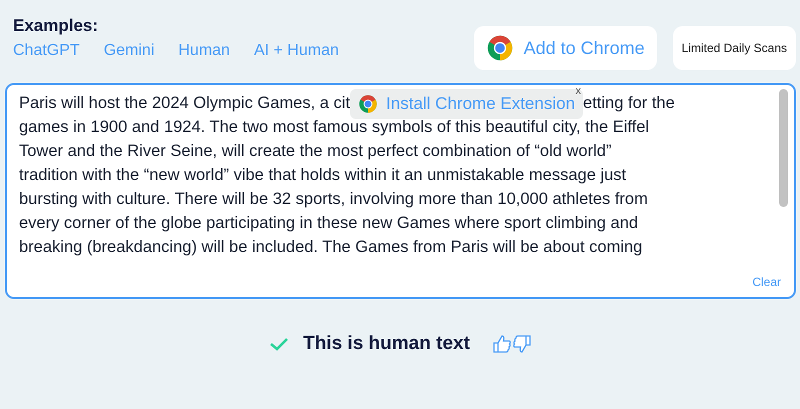  I want to click on result-message: This is human text, so click(386, 344).